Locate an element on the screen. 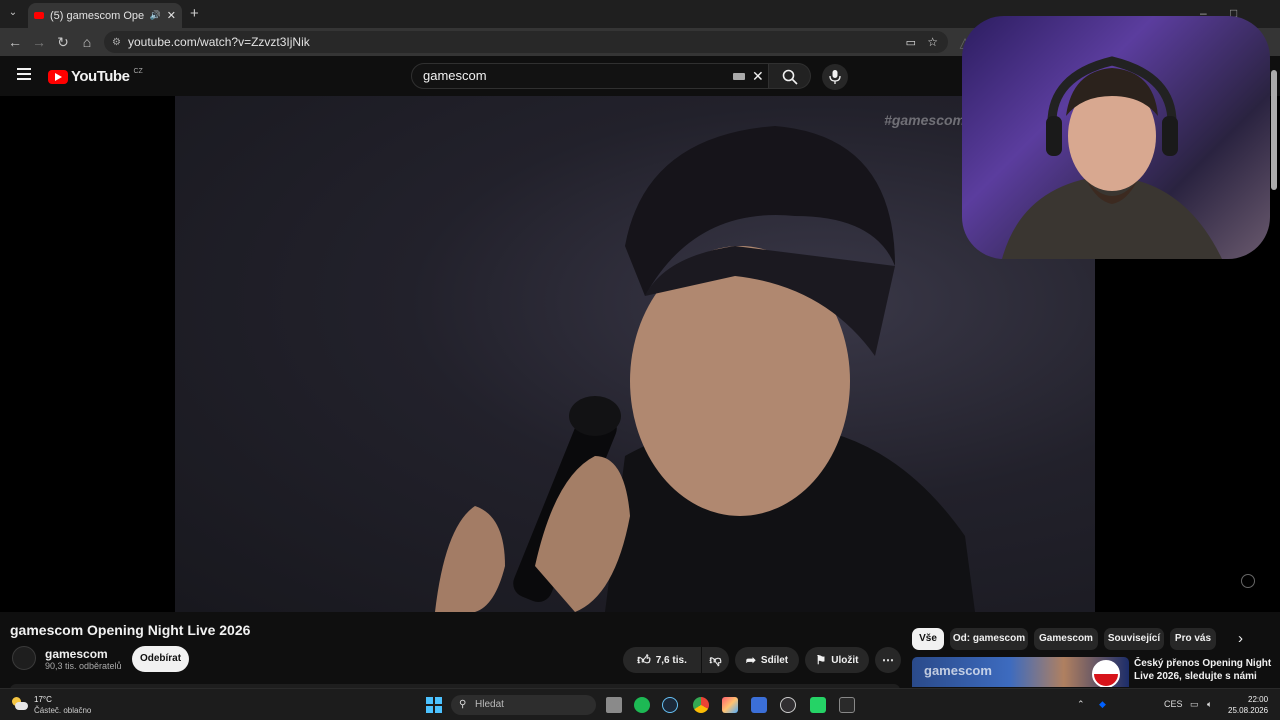 This screenshot has height=720, width=1280. tab-close-icon: ✕ is located at coordinates (171, 15).